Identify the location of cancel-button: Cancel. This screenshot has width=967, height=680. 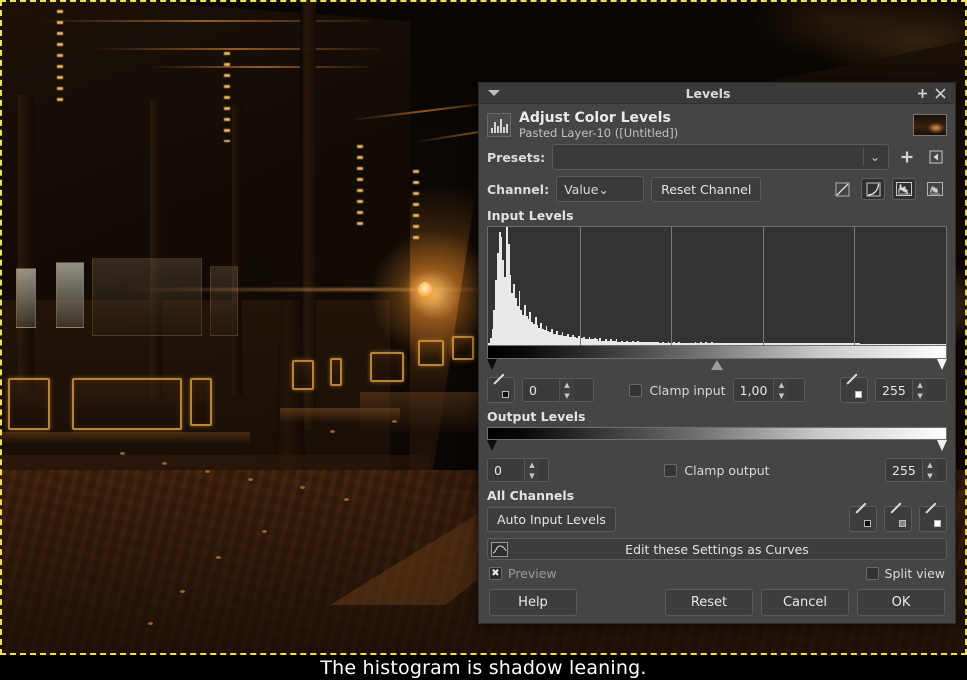
(805, 603).